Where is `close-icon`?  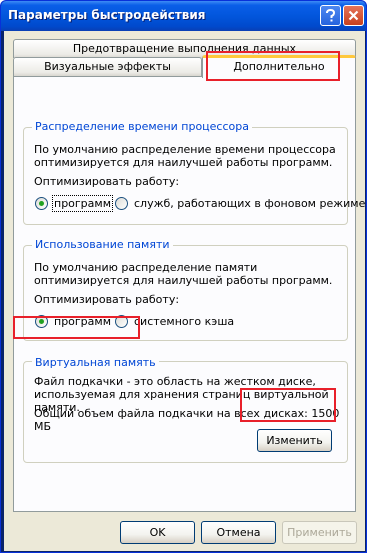 close-icon is located at coordinates (353, 15).